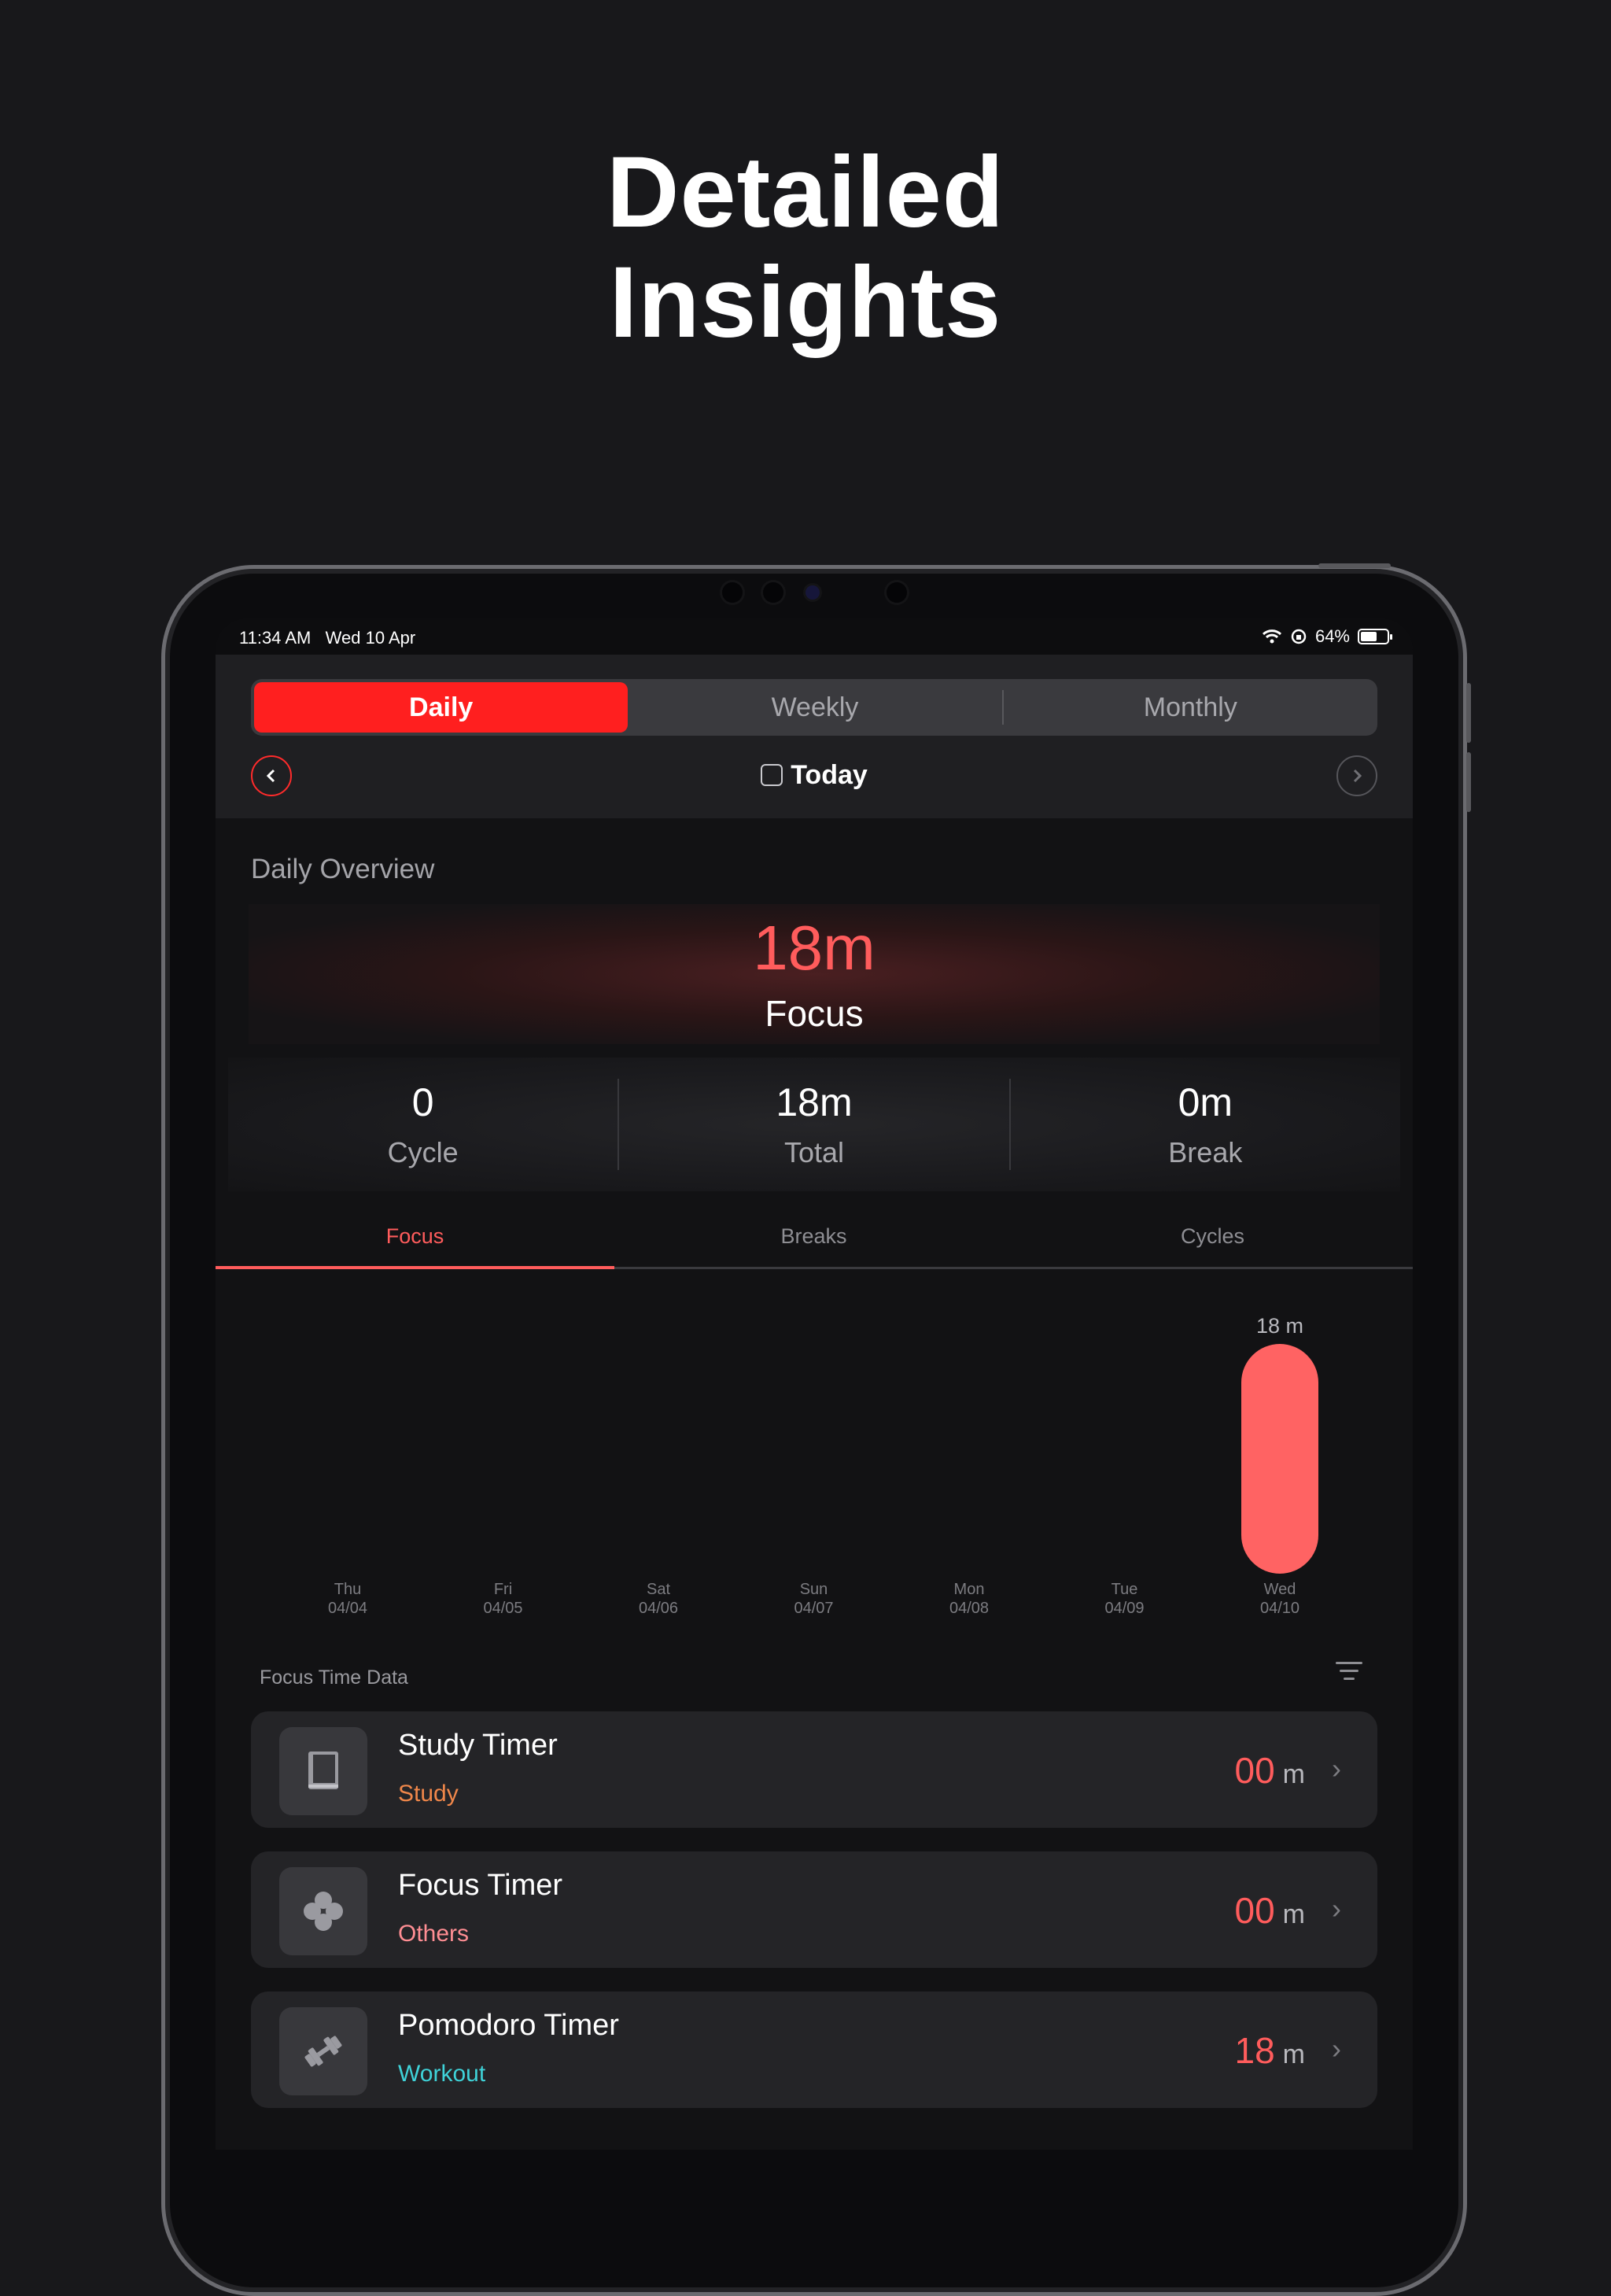 This screenshot has height=2296, width=1611. Describe the element at coordinates (275, 638) in the screenshot. I see `status-time: 11:34 AM` at that location.